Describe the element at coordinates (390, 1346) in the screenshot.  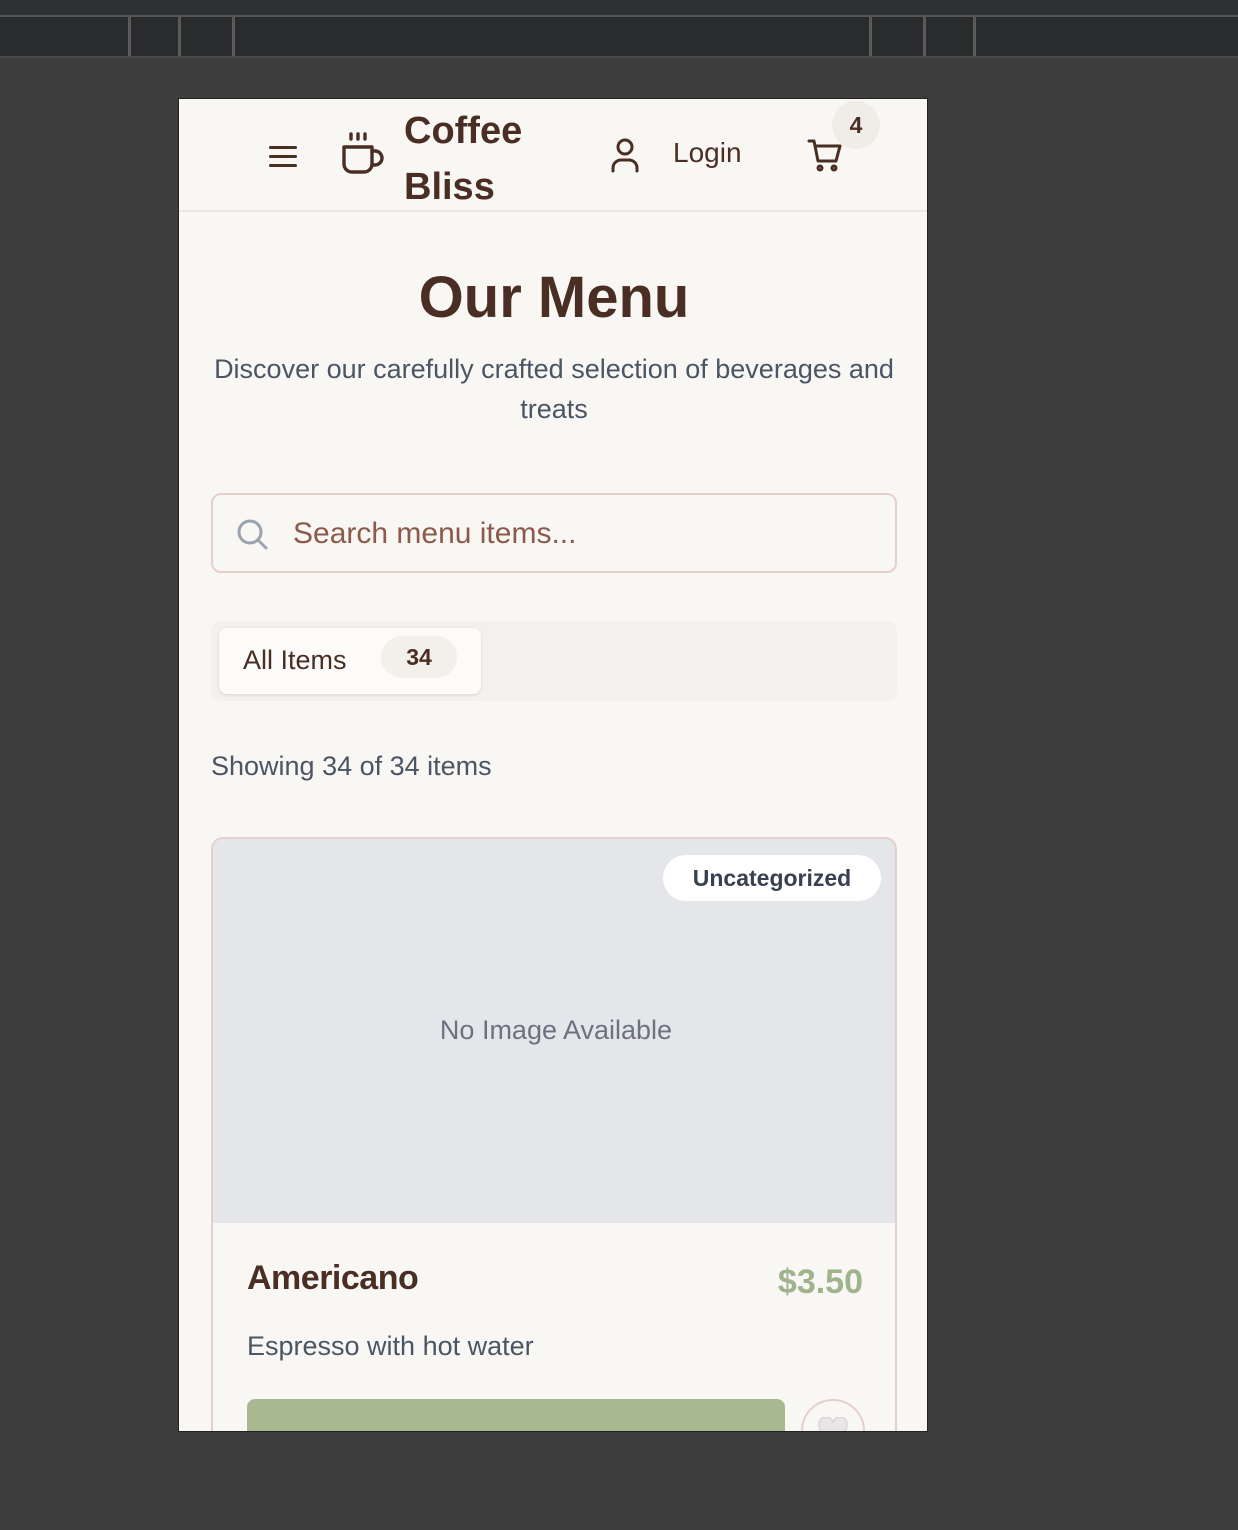
I see `product-description: Espresso with hot water` at that location.